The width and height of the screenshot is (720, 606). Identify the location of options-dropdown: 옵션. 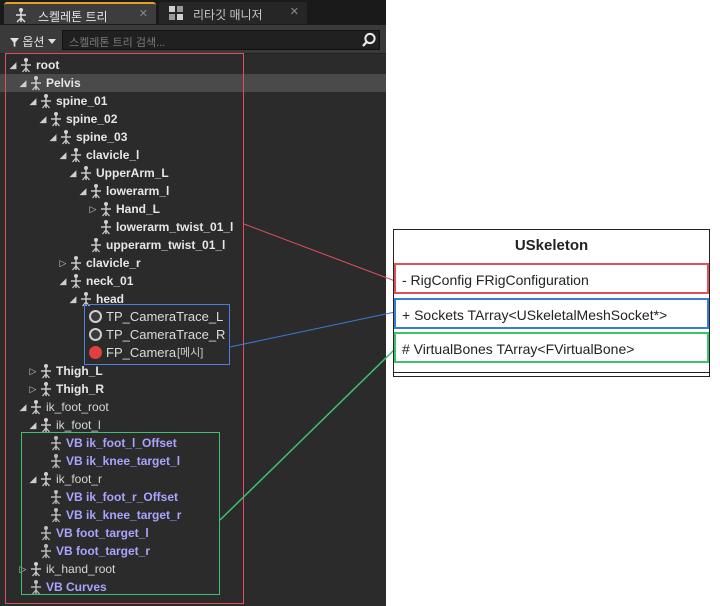
(33, 41).